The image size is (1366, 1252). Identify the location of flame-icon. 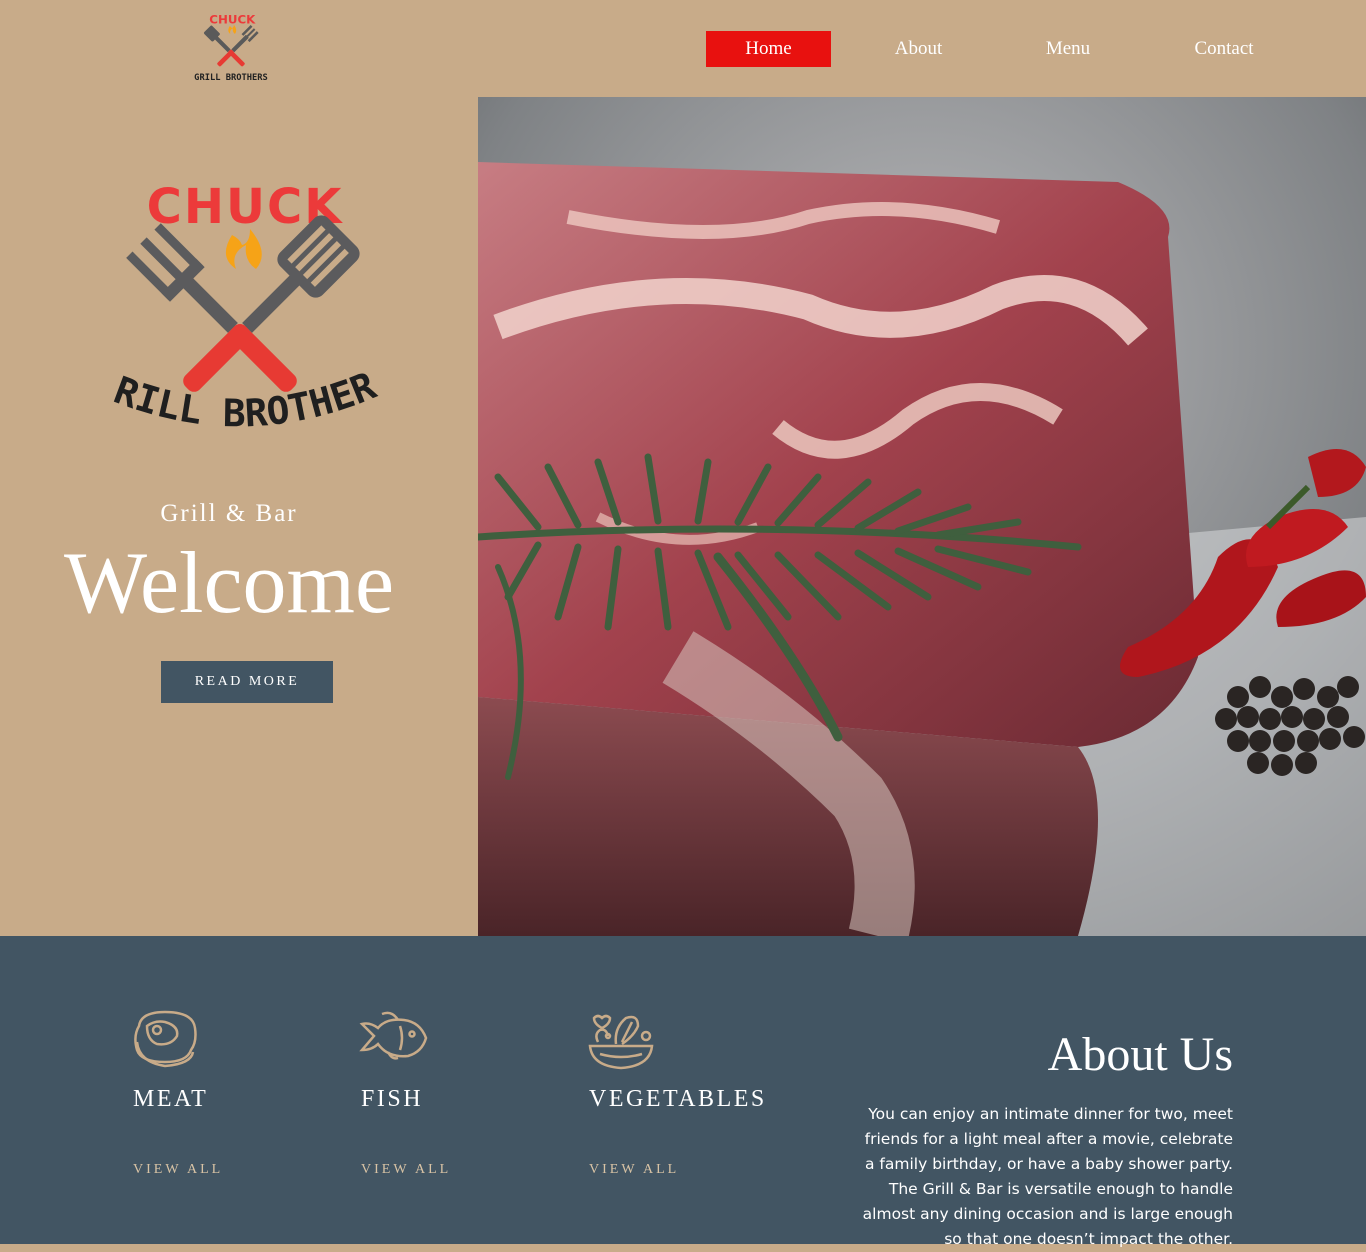
(243, 249).